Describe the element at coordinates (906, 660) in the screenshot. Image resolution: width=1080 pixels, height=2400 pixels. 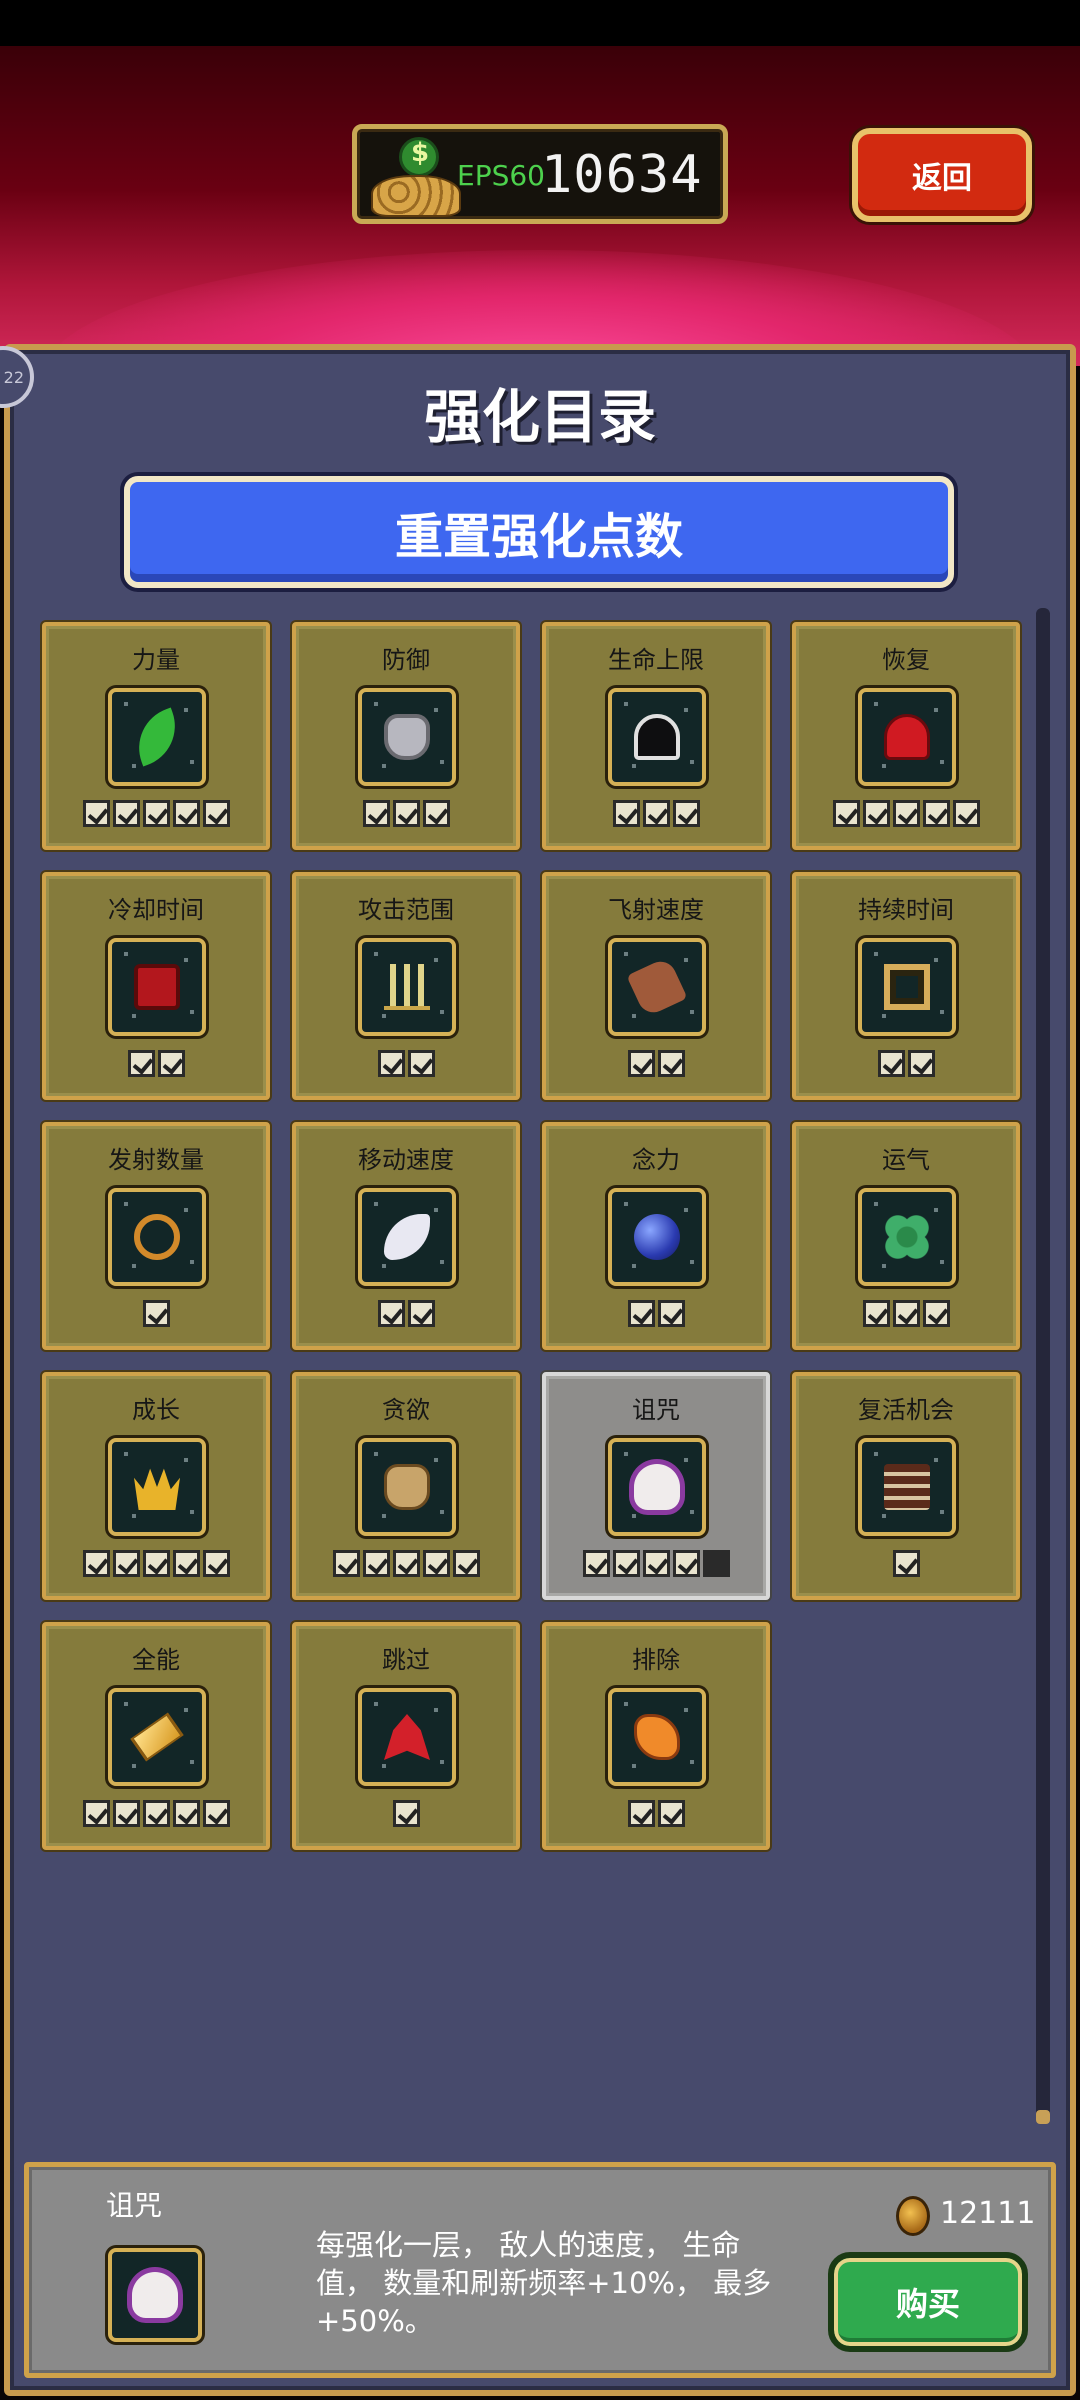
I see `upgrade-name: 恢复` at that location.